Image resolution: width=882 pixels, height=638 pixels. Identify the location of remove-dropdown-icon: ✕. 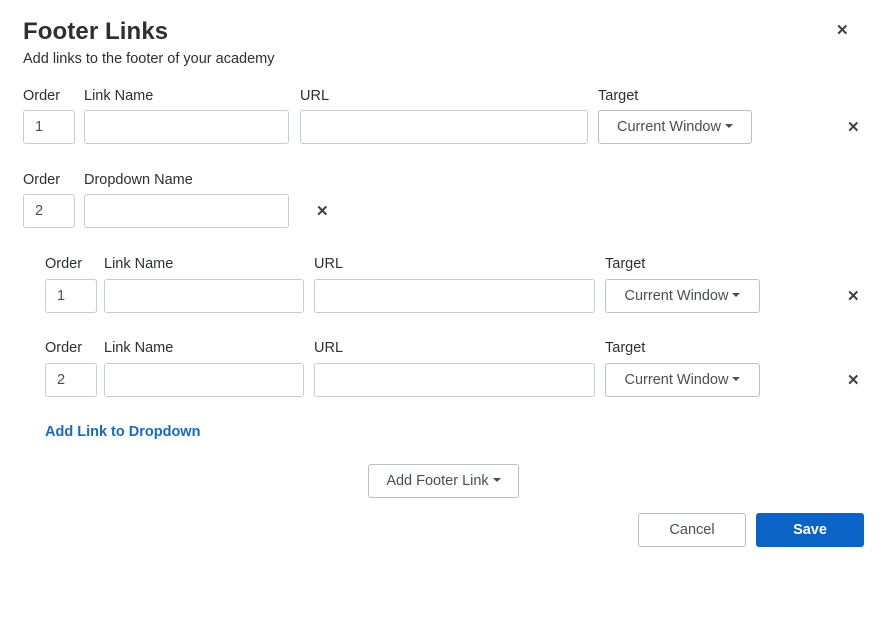
(322, 211).